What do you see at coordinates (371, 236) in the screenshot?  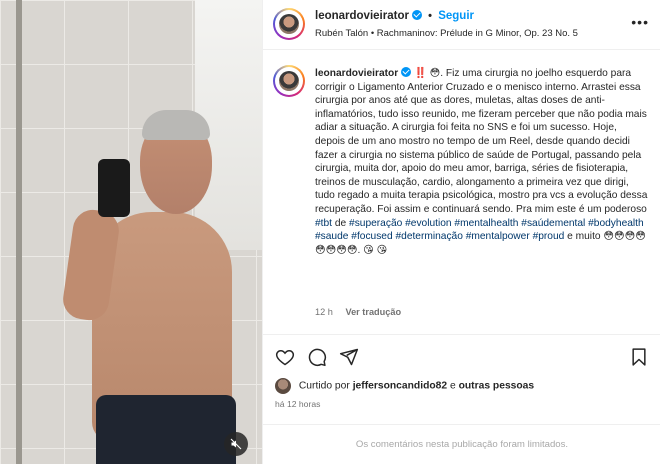 I see `hashtag-link: #focused` at bounding box center [371, 236].